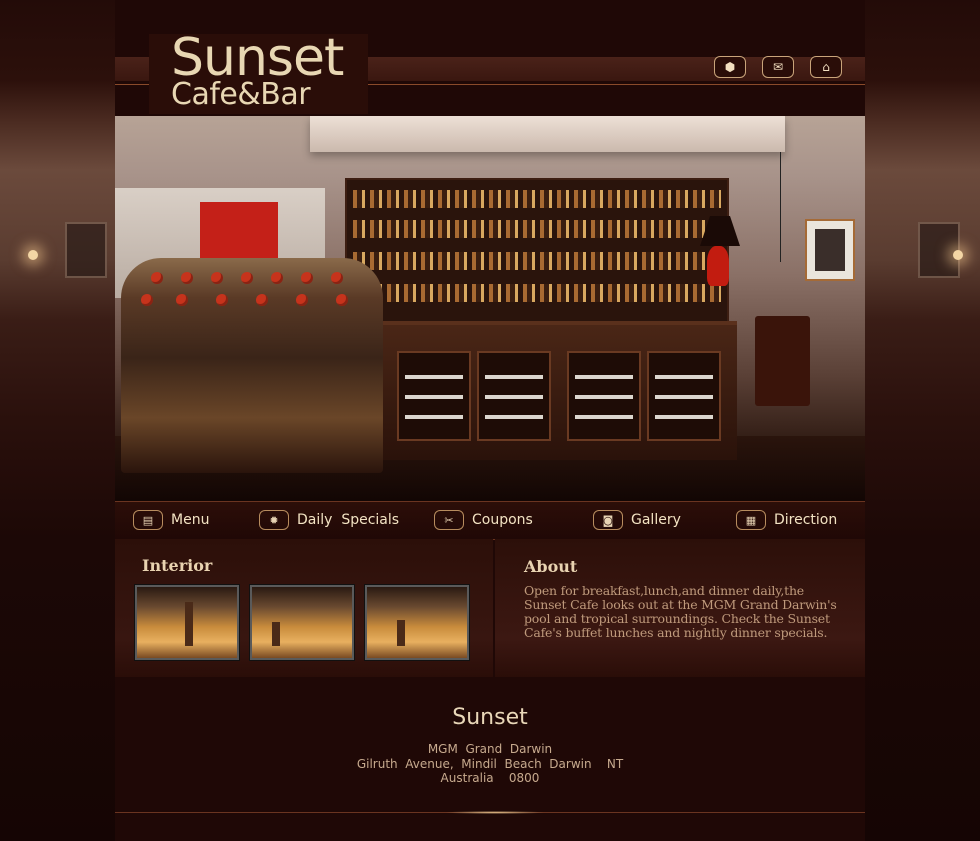 The width and height of the screenshot is (980, 841). Describe the element at coordinates (608, 520) in the screenshot. I see `camera-icon: ◙` at that location.